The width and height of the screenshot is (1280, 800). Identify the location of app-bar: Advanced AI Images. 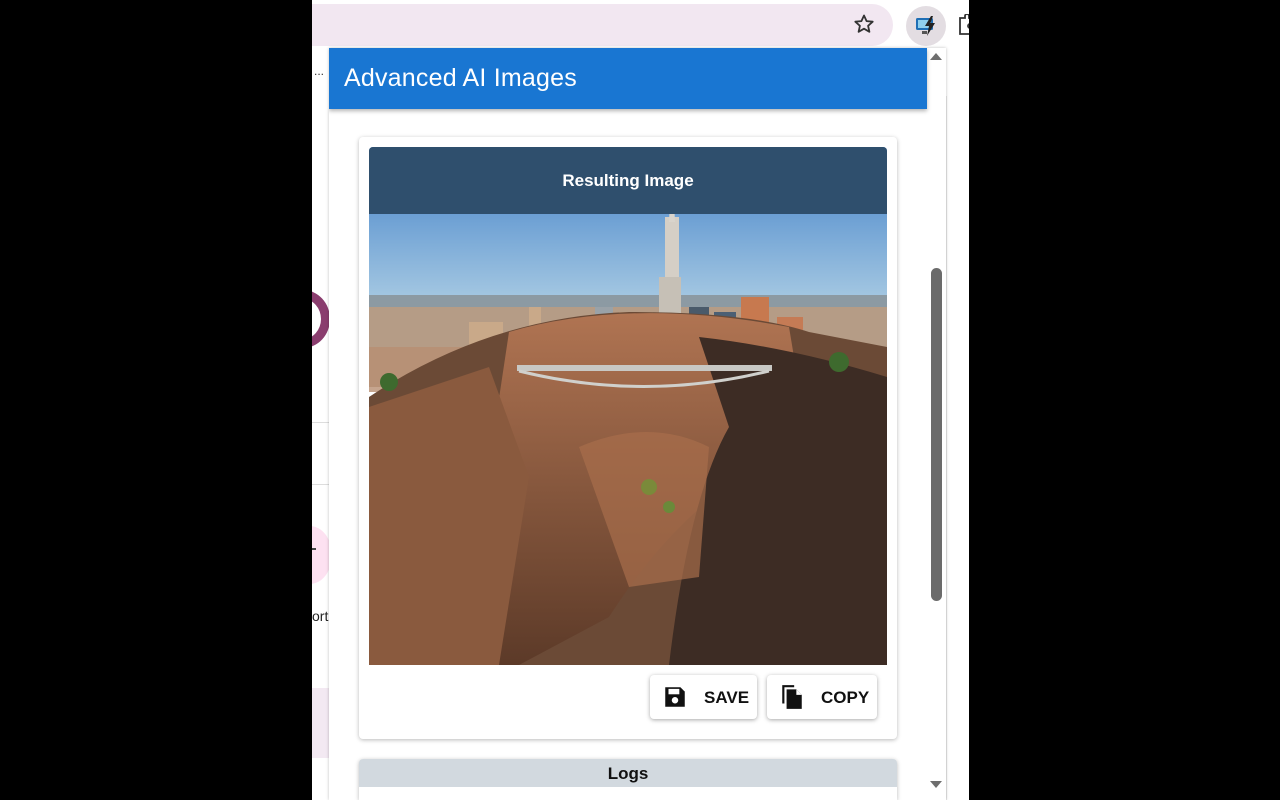
(628, 78).